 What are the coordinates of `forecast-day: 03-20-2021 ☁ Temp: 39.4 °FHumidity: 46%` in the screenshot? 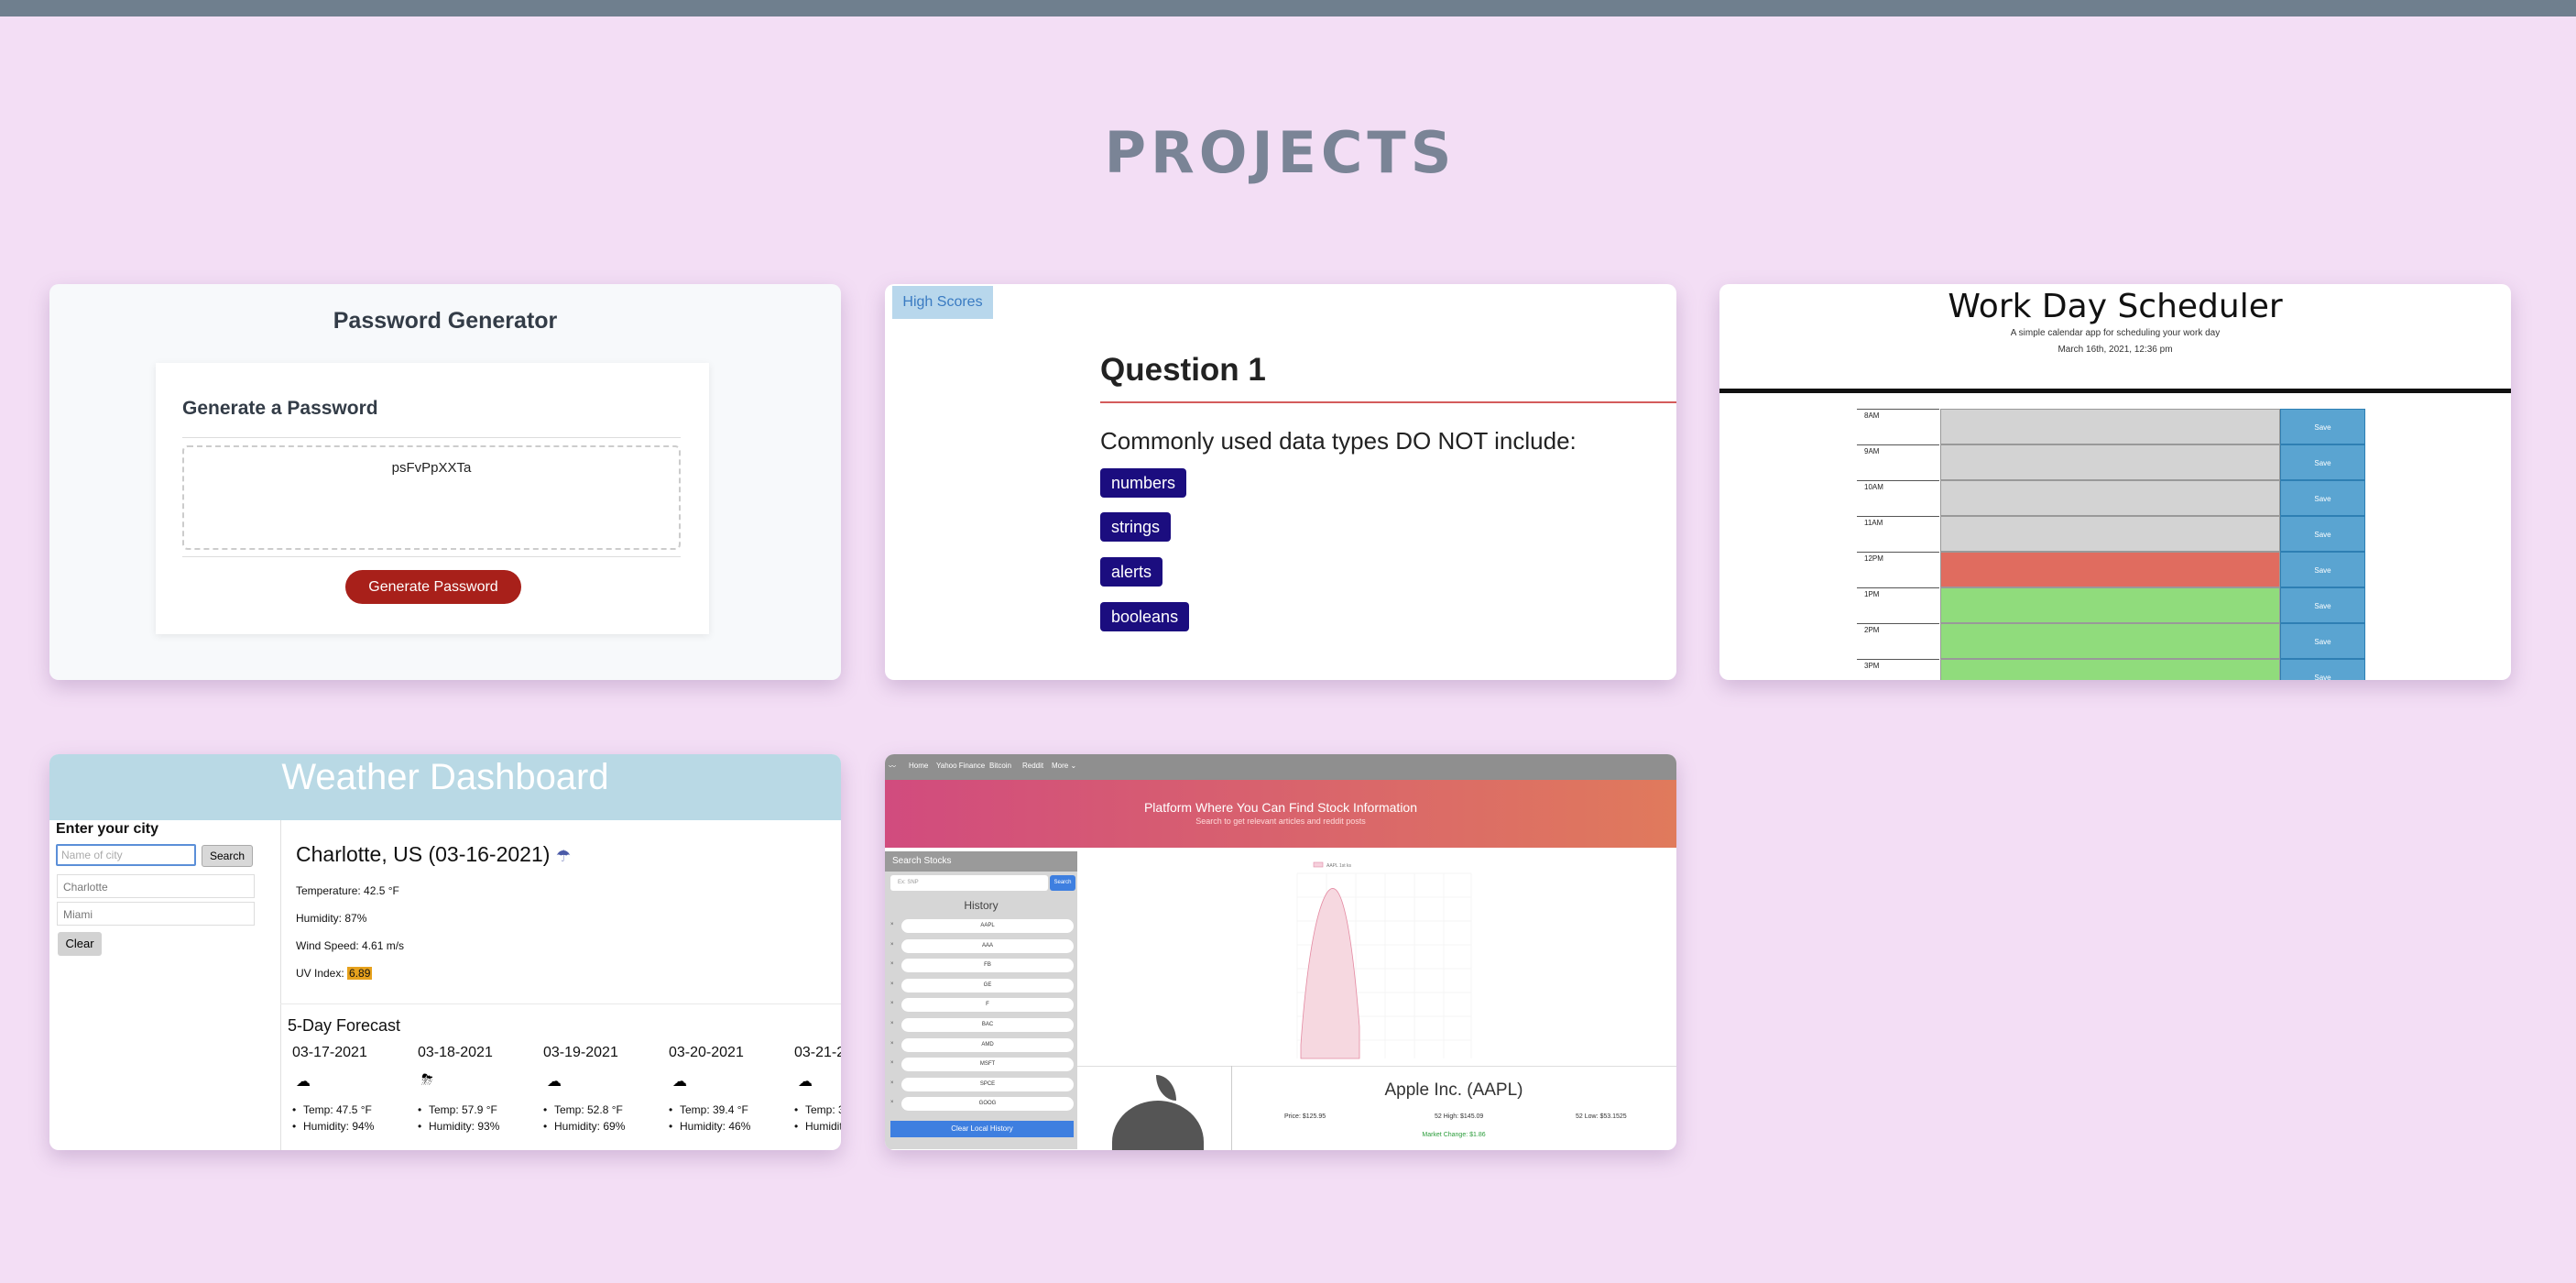 It's located at (733, 1090).